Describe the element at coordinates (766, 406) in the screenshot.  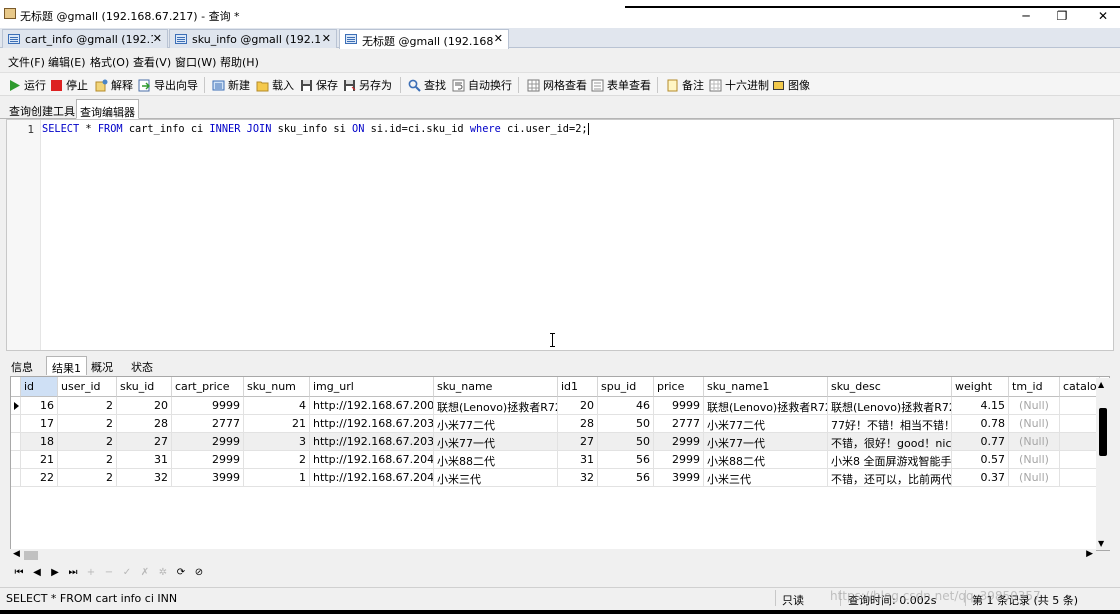
I see `cell-sku-name1: 联想(Lenovo)拯救者R720` at that location.